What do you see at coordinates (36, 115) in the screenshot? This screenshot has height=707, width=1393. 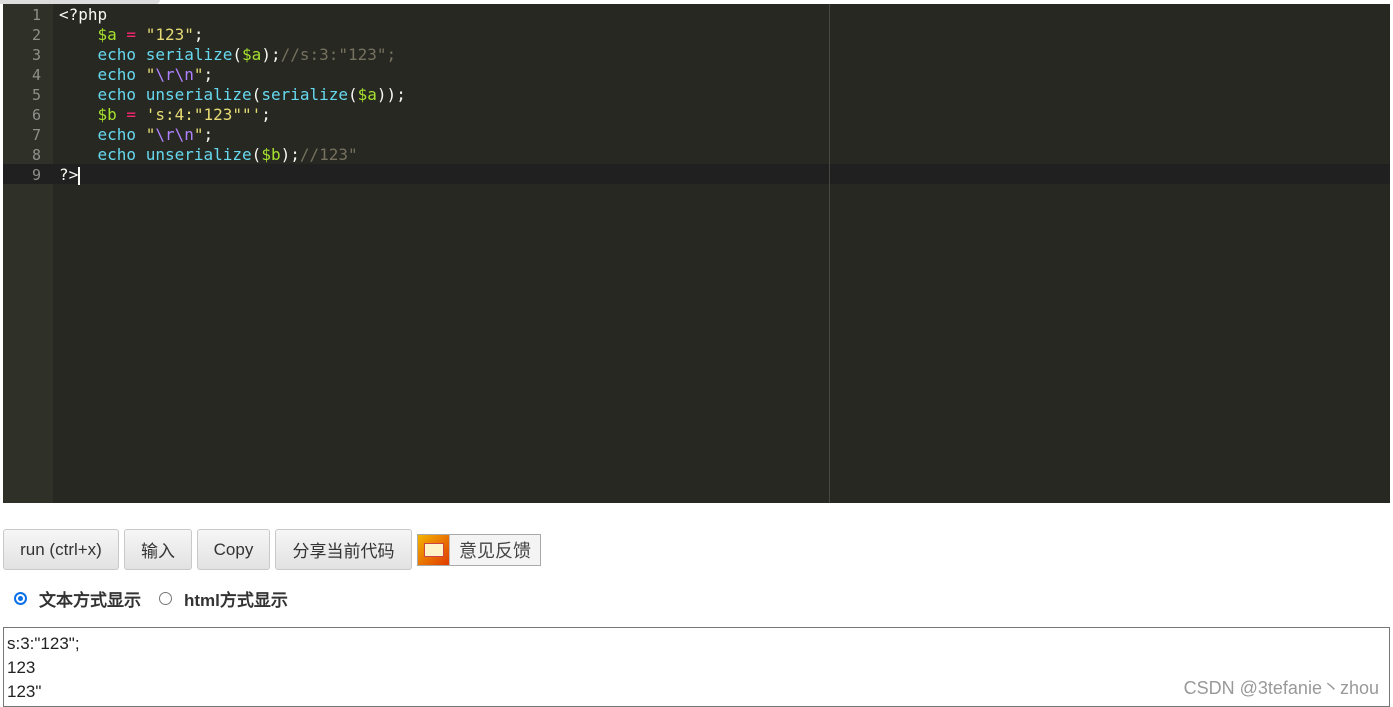 I see `line-number: 6` at bounding box center [36, 115].